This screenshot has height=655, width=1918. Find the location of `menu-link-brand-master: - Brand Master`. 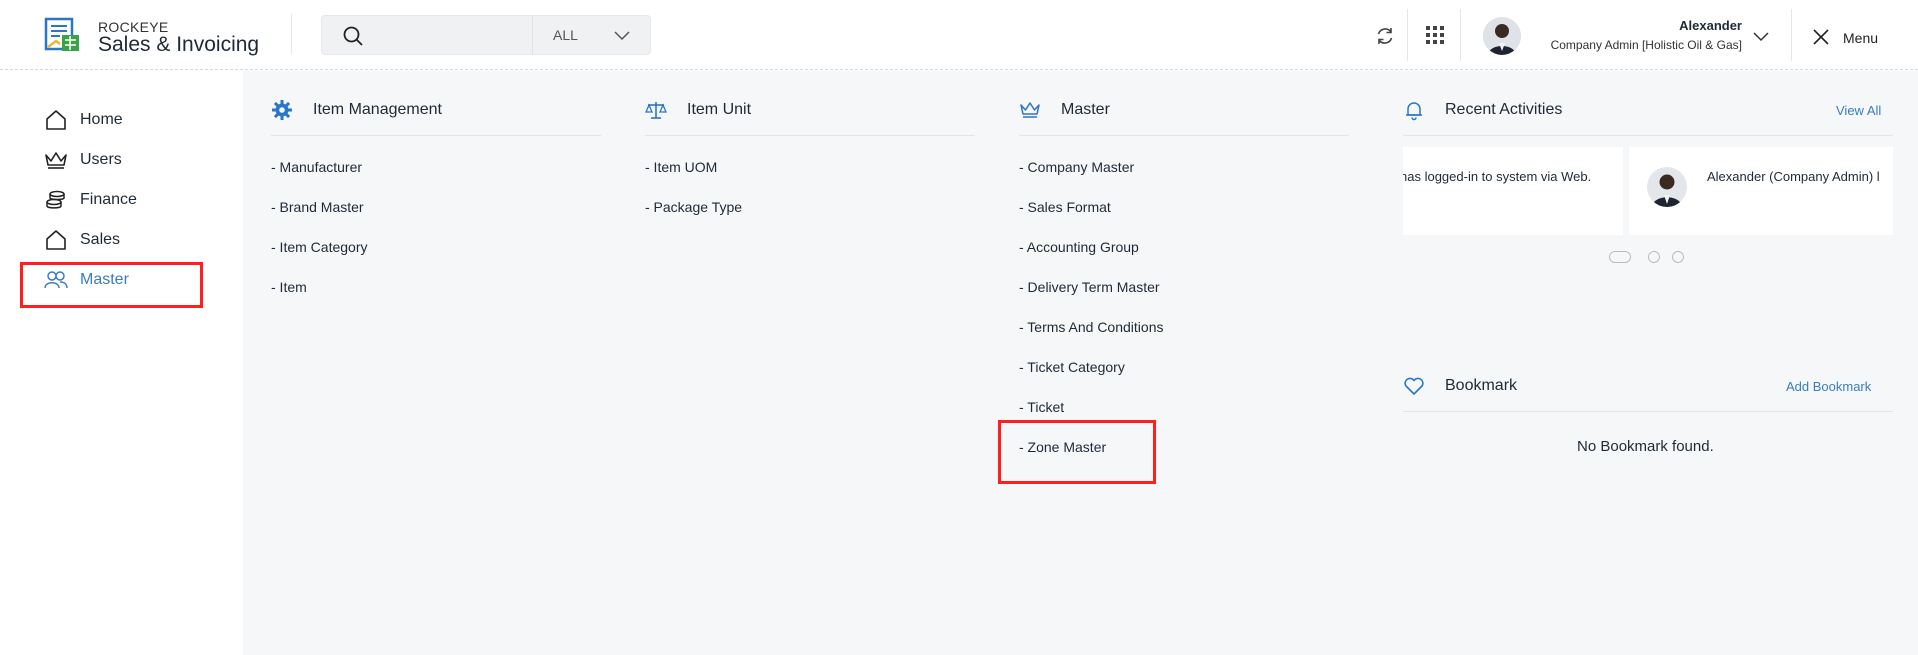

menu-link-brand-master: - Brand Master is located at coordinates (317, 207).